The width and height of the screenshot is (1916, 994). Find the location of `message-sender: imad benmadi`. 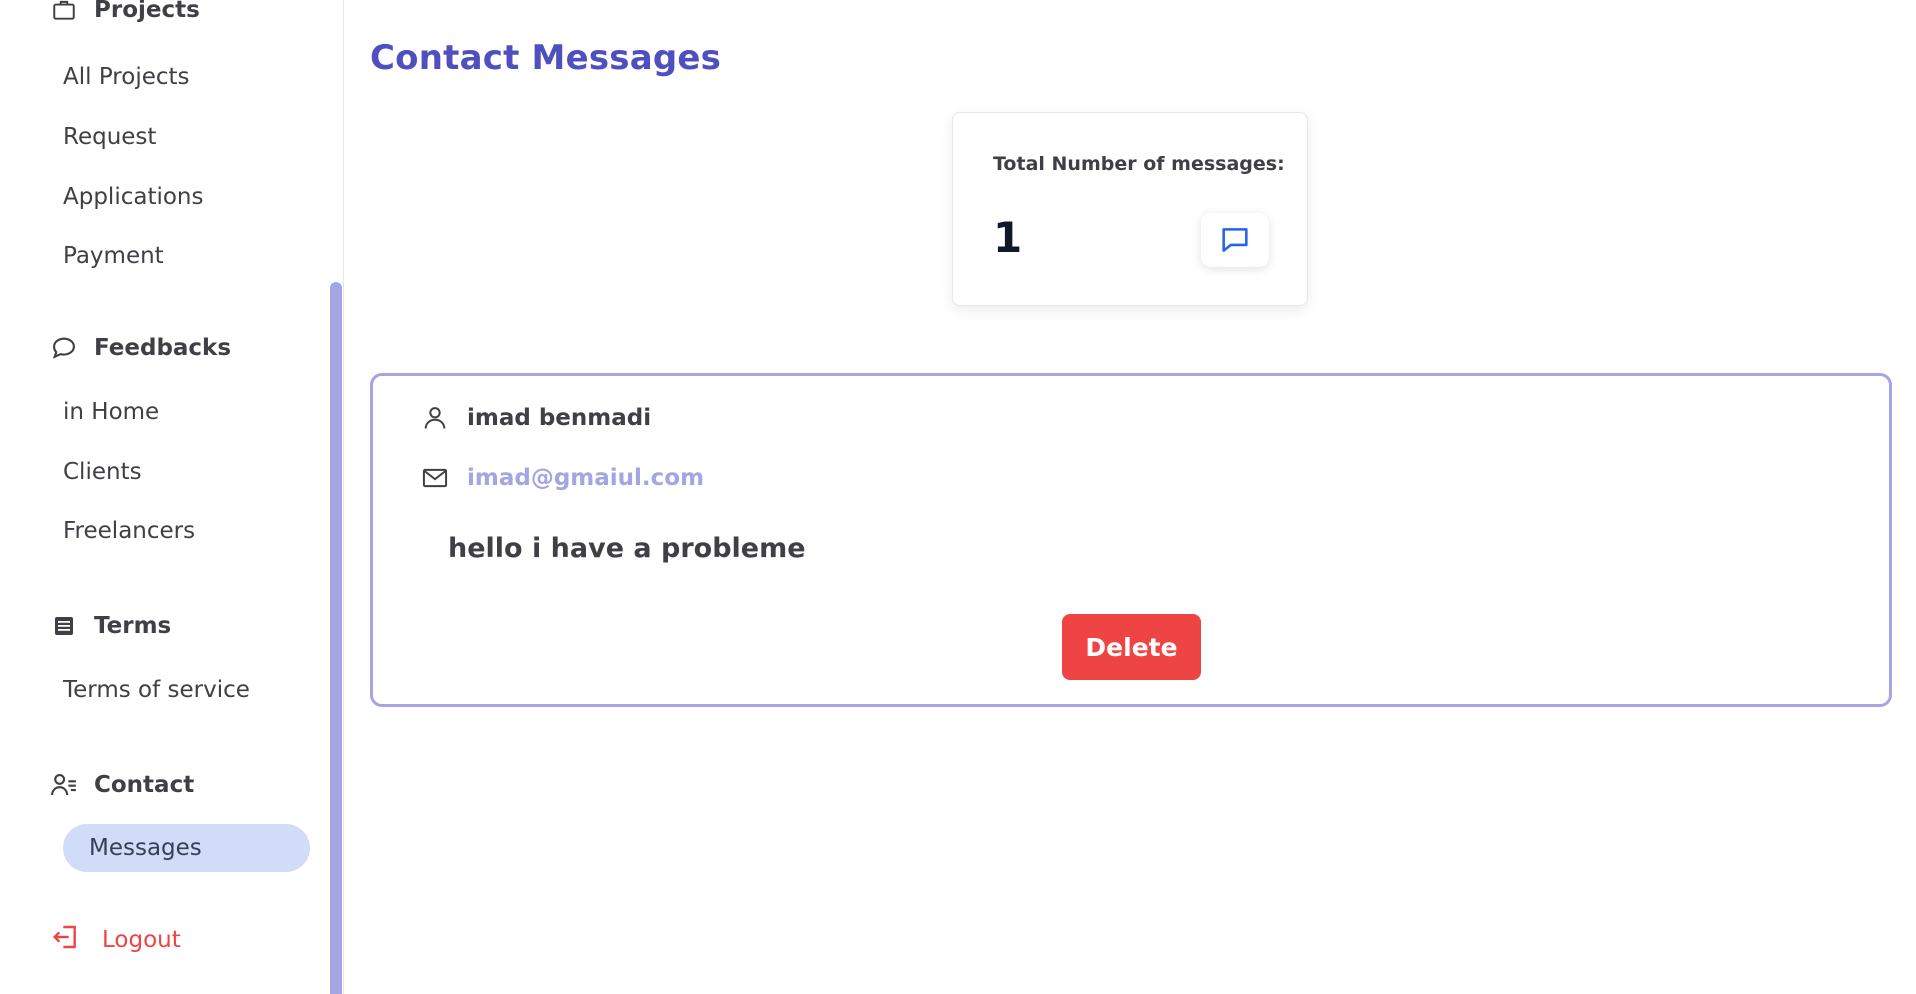

message-sender: imad benmadi is located at coordinates (535, 418).